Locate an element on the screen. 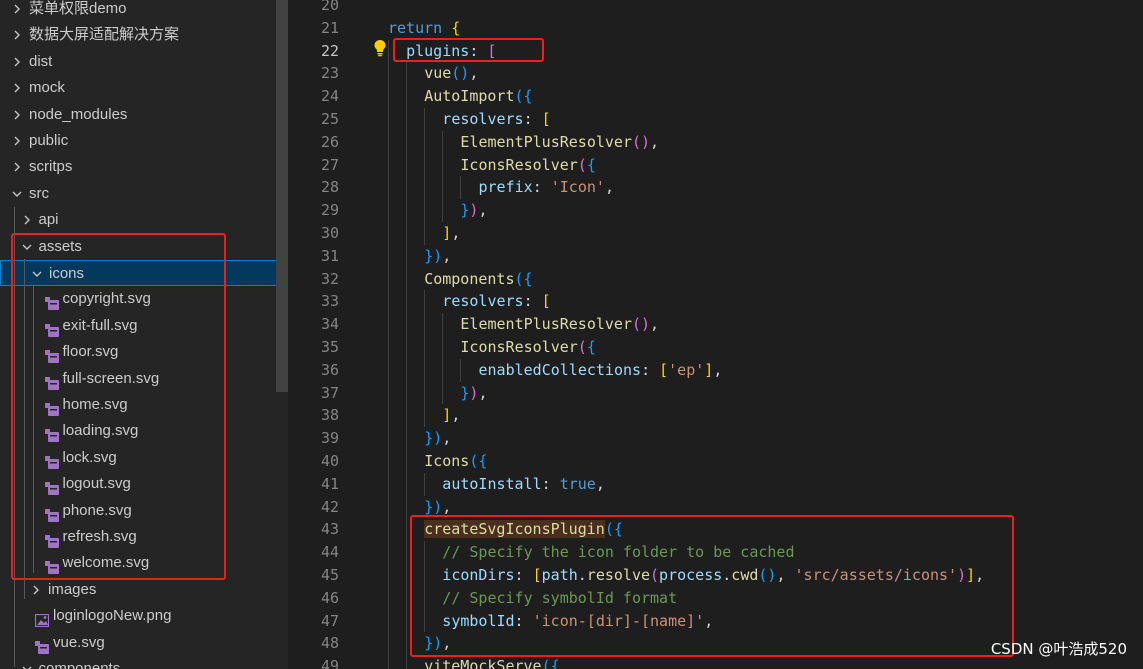 This screenshot has height=669, width=1143. code-line: symbolId: 'icon-[dir]-[name]', is located at coordinates (577, 621).